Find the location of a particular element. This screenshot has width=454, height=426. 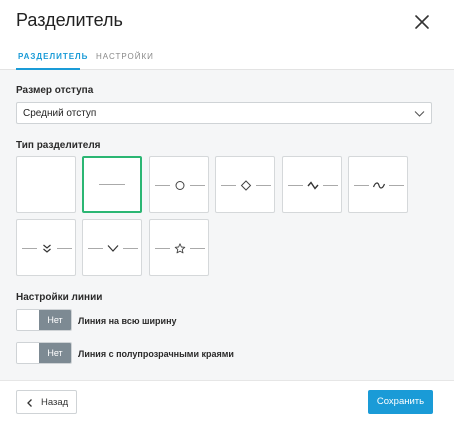

fade-edges-line-toggle: Нет is located at coordinates (44, 353).